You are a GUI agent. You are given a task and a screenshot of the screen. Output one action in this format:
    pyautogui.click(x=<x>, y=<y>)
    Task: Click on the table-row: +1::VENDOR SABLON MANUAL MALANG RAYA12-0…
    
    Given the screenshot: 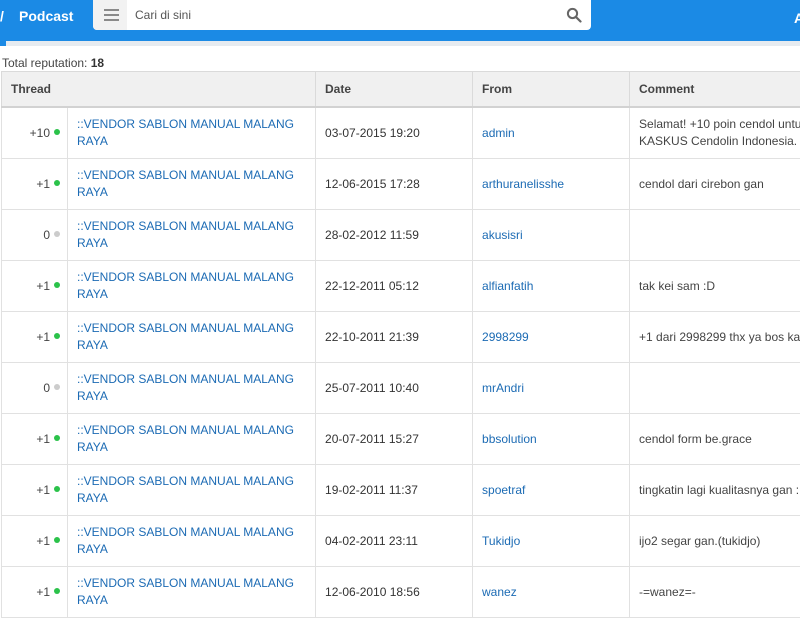 What is the action you would take?
    pyautogui.click(x=401, y=592)
    